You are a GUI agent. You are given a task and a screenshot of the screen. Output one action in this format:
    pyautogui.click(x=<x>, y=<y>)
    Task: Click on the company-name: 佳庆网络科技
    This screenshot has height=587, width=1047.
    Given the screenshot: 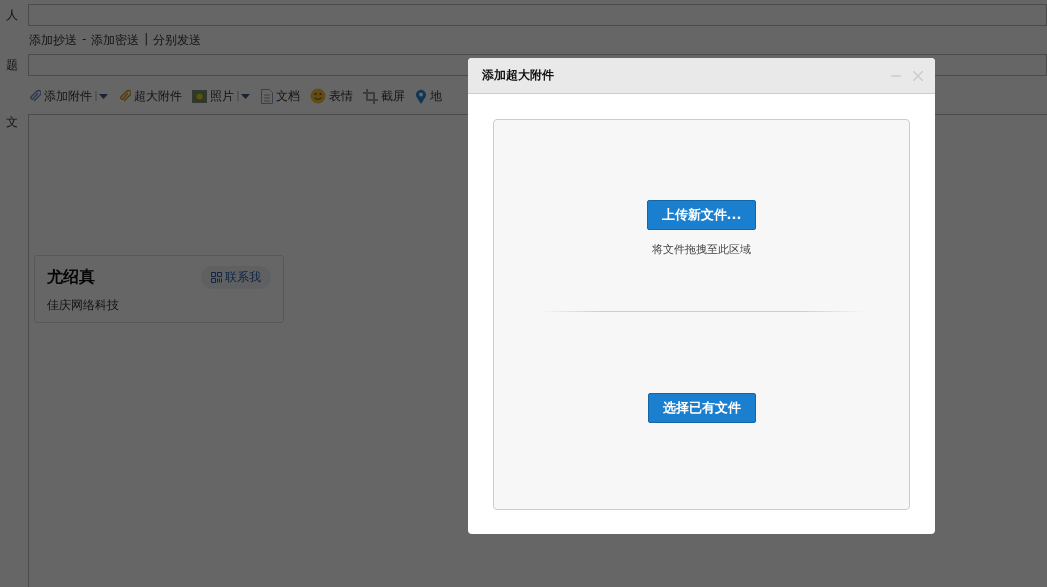 What is the action you would take?
    pyautogui.click(x=83, y=305)
    